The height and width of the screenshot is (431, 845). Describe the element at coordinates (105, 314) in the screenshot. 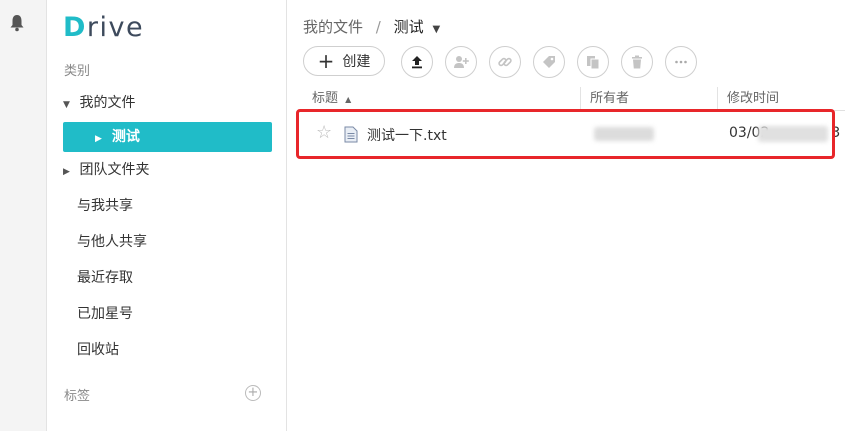

I see `sidebar-item-starred: 已加星号` at that location.